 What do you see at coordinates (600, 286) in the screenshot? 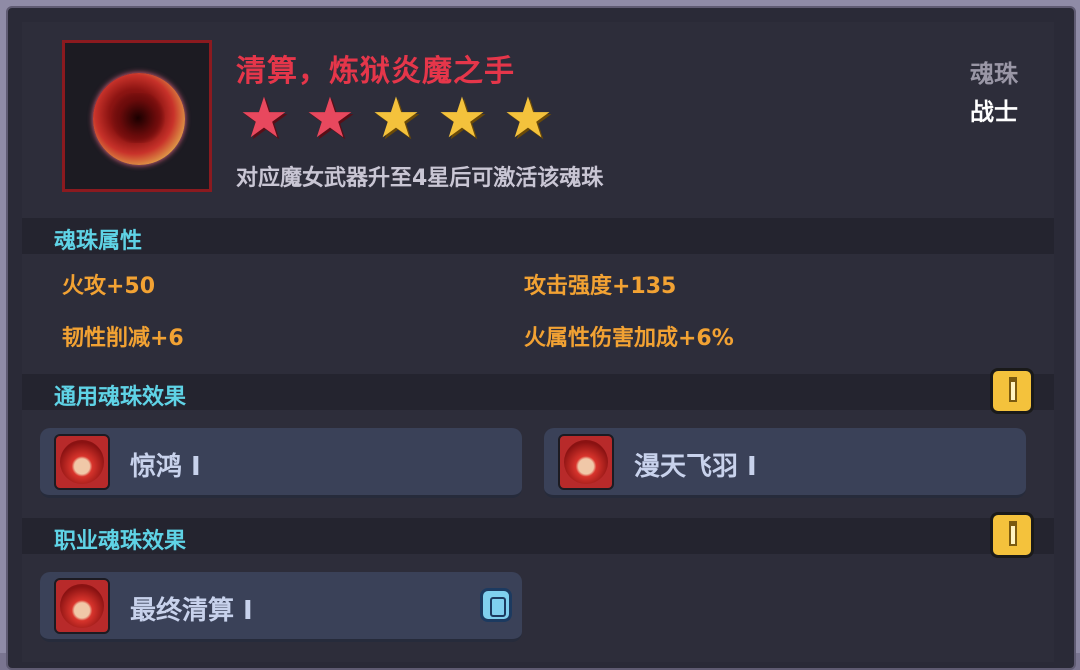
I see `attr-attack-power: 攻击强度+135` at bounding box center [600, 286].